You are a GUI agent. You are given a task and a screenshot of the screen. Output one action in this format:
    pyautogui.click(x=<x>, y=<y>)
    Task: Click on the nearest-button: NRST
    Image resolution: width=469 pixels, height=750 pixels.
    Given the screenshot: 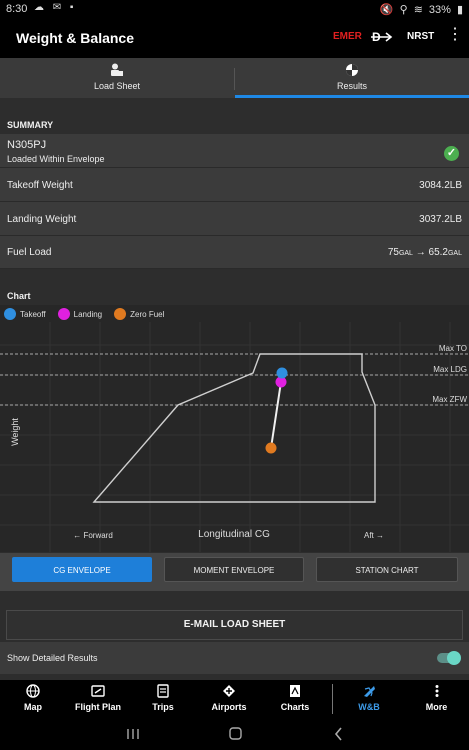 What is the action you would take?
    pyautogui.click(x=420, y=36)
    